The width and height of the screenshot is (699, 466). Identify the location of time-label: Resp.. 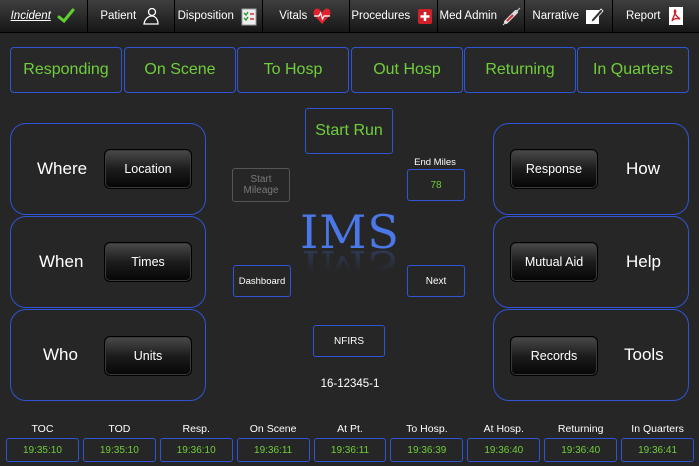
(196, 429).